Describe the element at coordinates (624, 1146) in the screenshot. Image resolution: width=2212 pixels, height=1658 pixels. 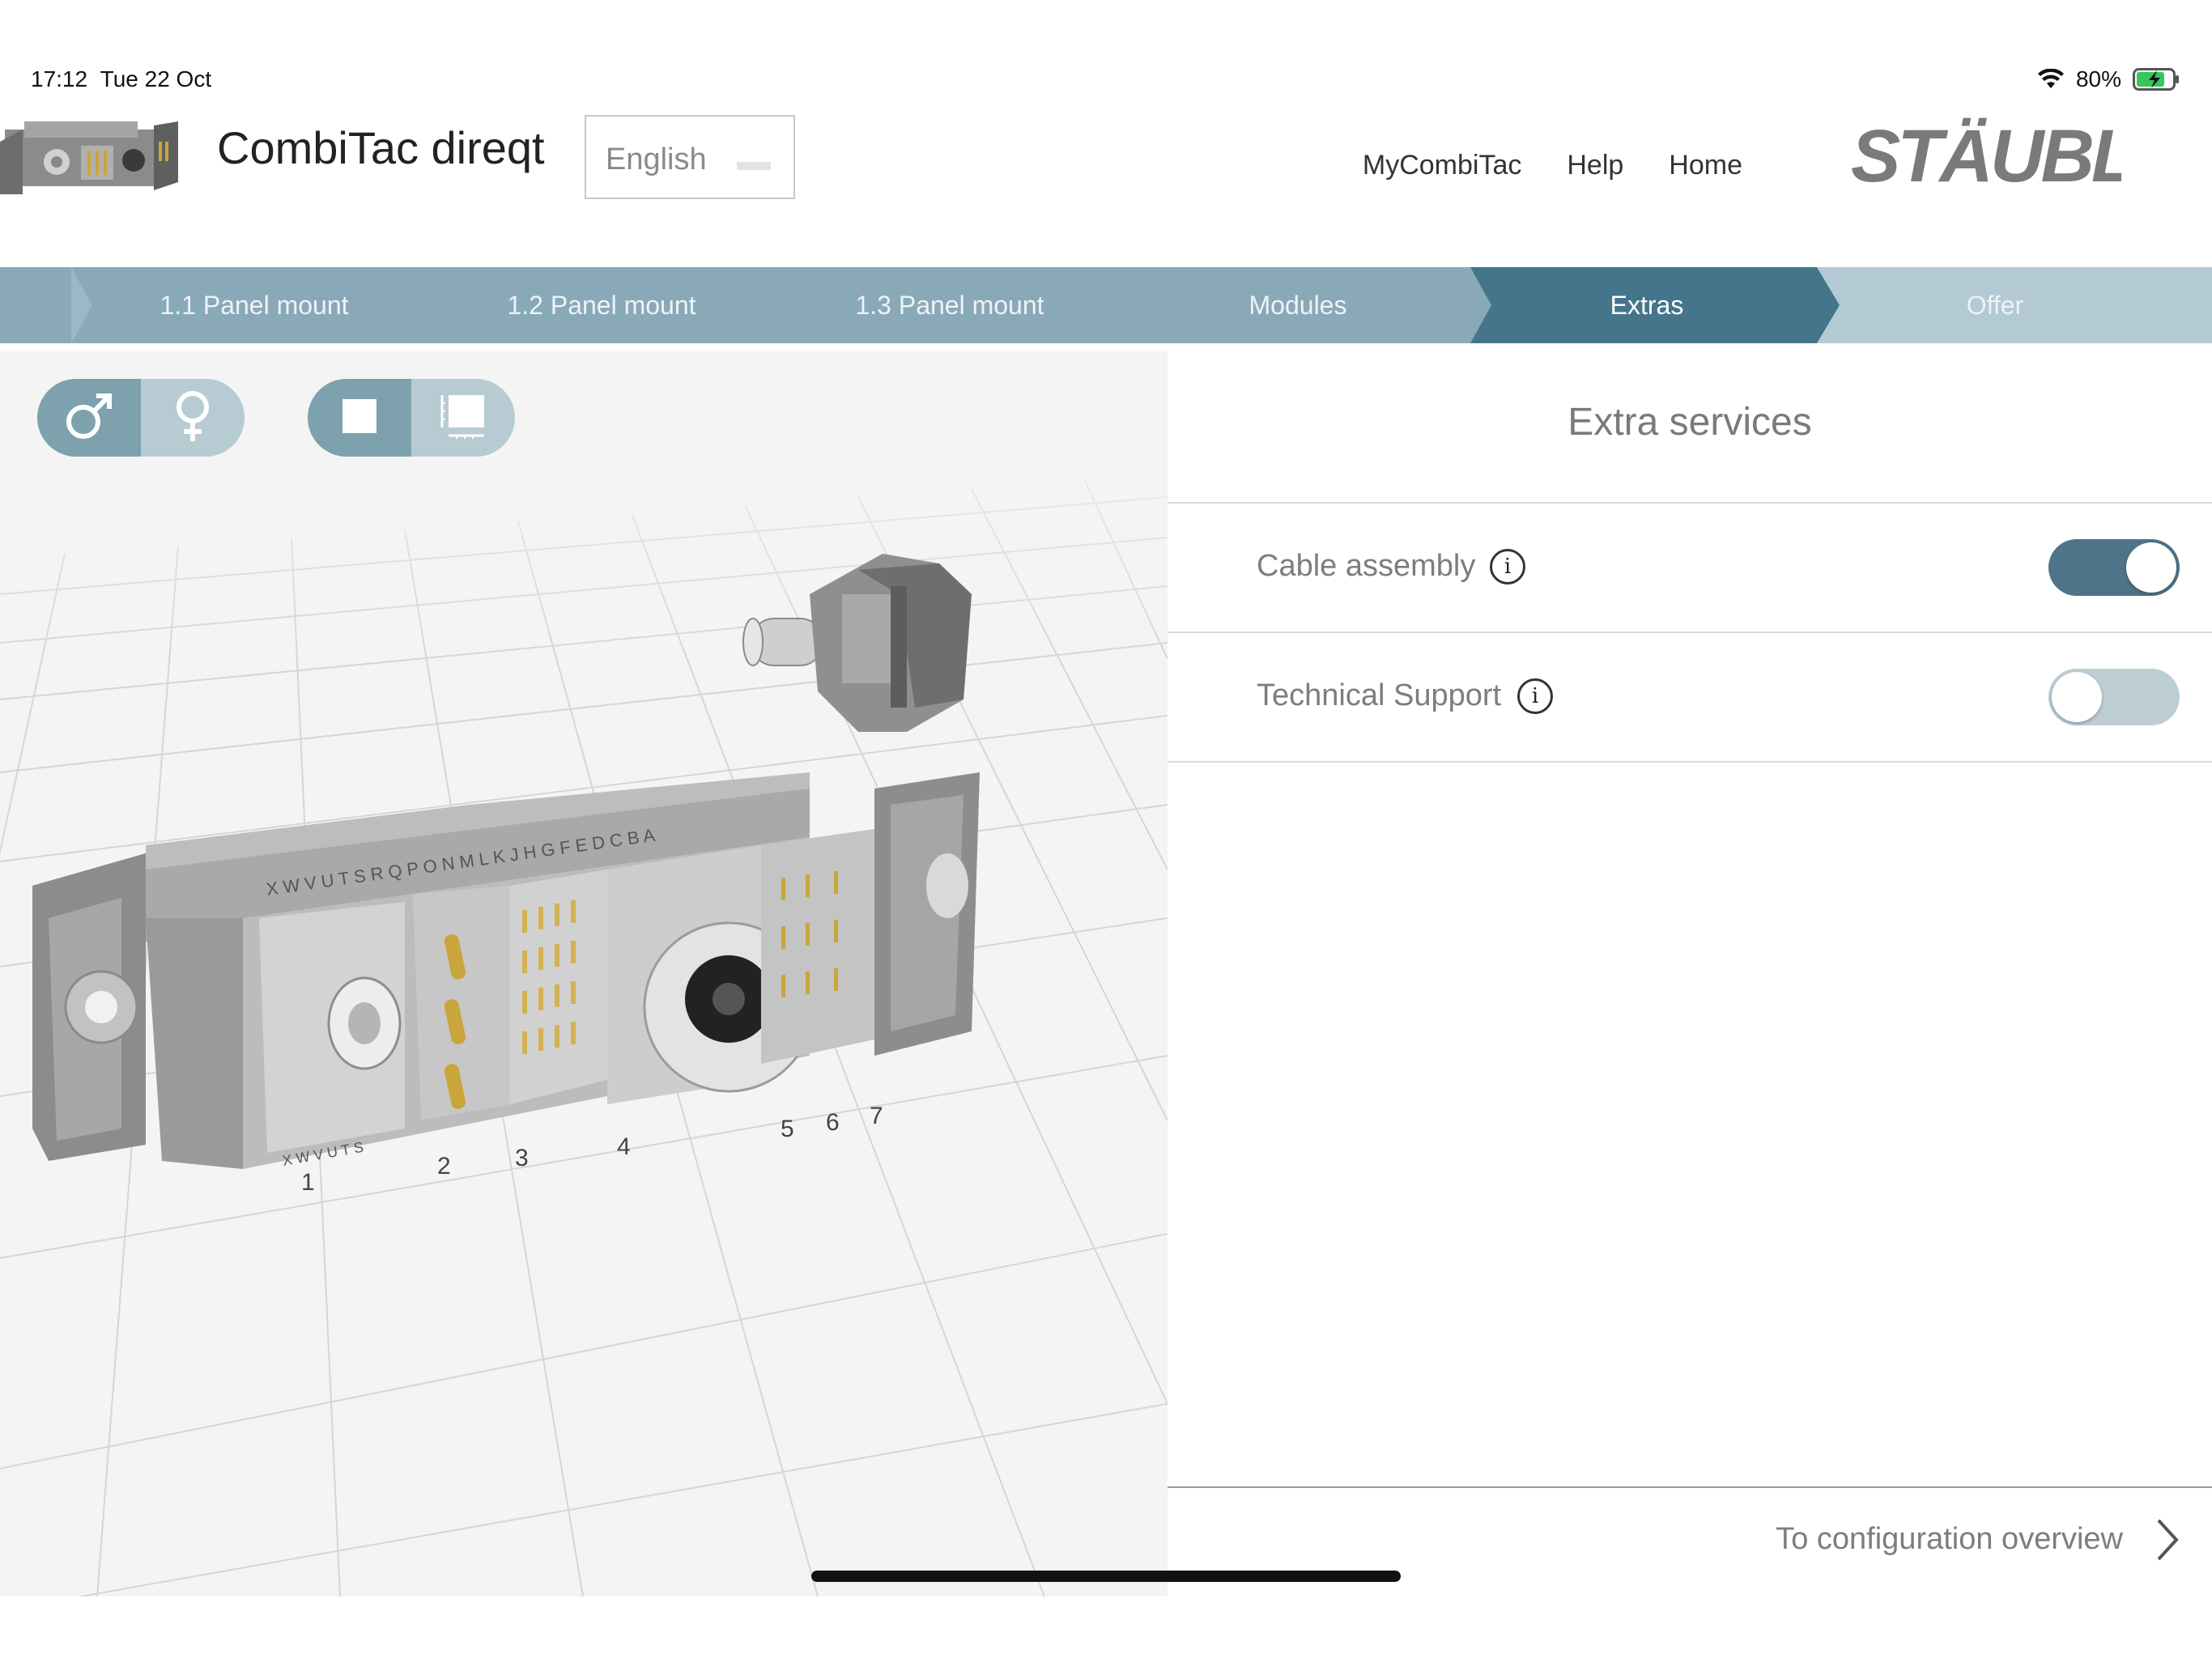
I see `module-number-4: 4` at that location.